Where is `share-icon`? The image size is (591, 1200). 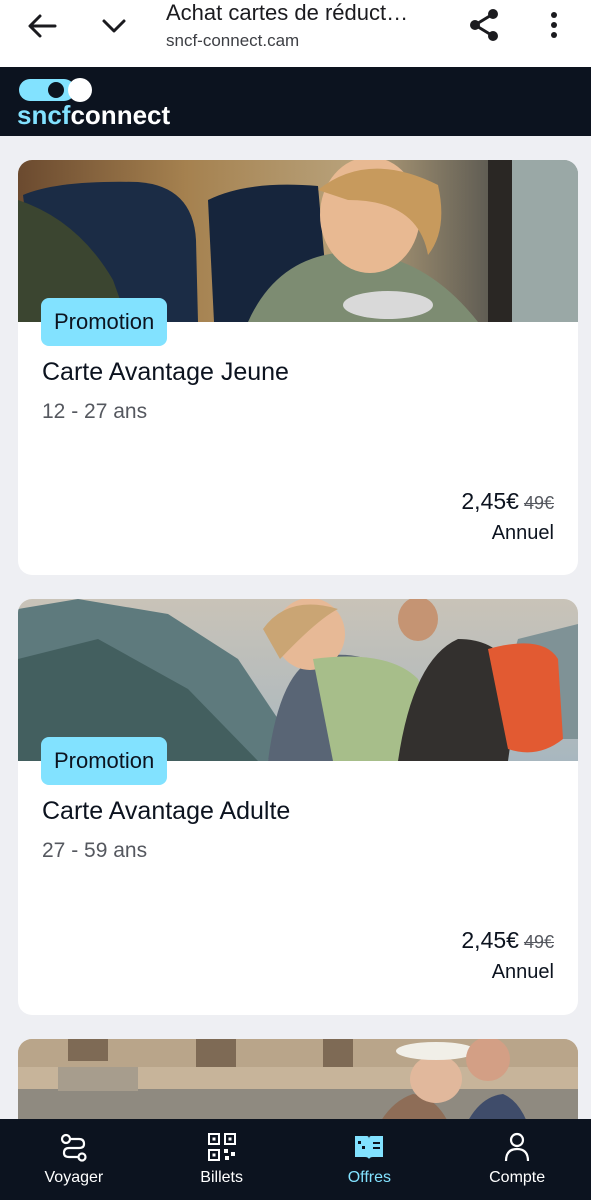 share-icon is located at coordinates (484, 25).